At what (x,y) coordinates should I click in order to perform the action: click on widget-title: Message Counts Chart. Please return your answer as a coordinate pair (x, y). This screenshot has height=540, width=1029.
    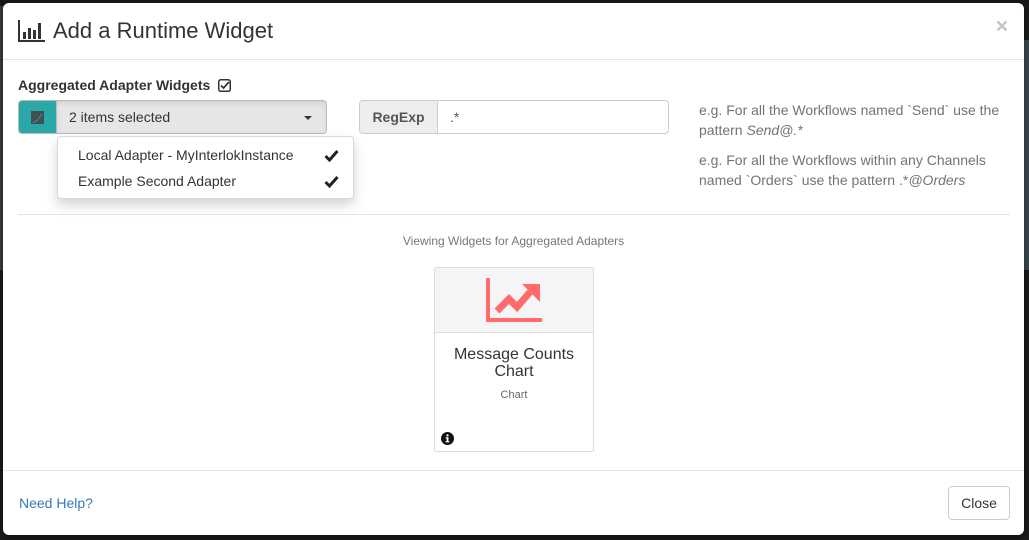
    Looking at the image, I should click on (514, 363).